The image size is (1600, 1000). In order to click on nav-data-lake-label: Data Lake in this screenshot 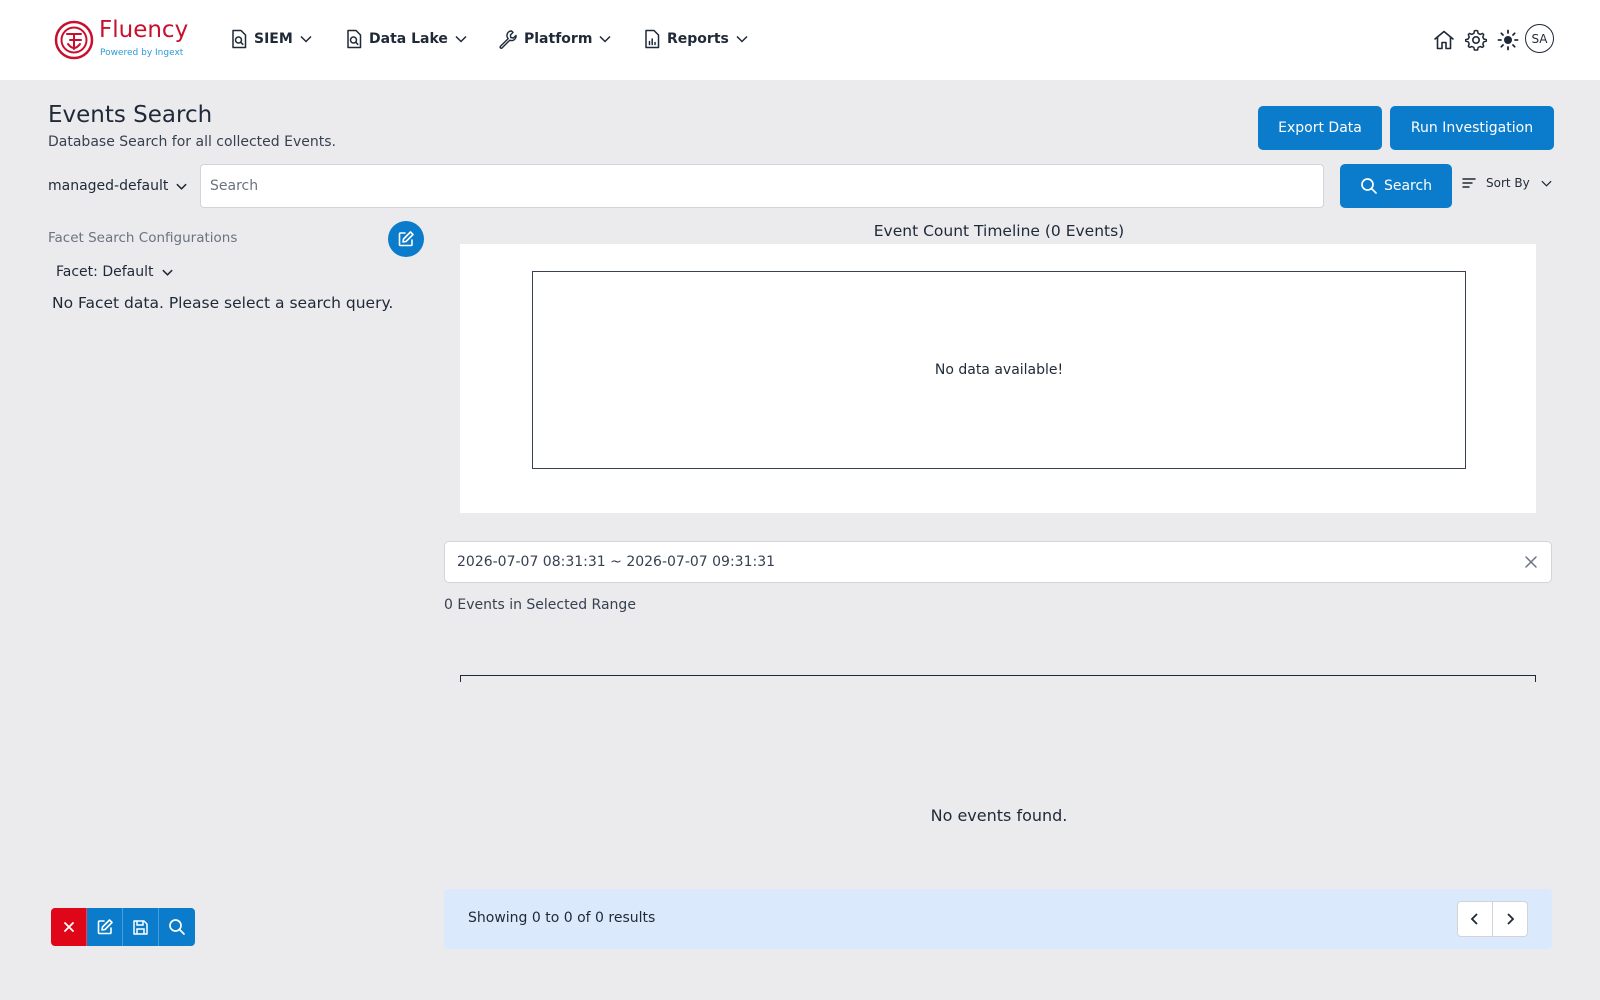, I will do `click(408, 39)`.